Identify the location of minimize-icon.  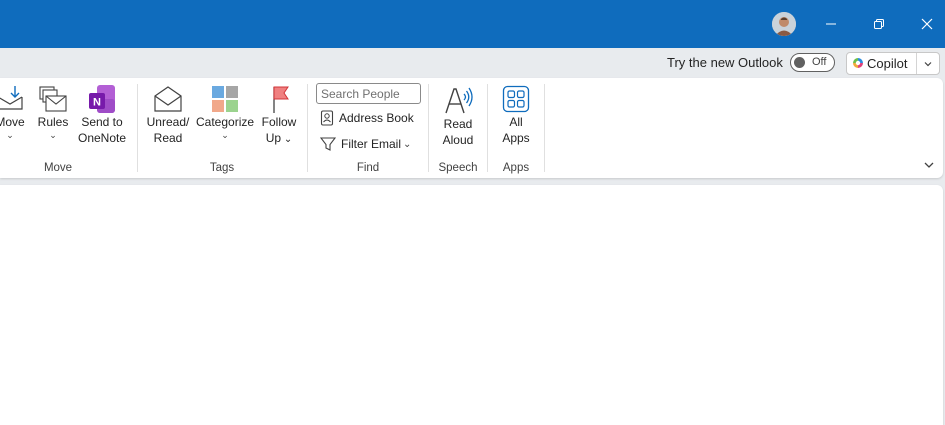
(831, 24).